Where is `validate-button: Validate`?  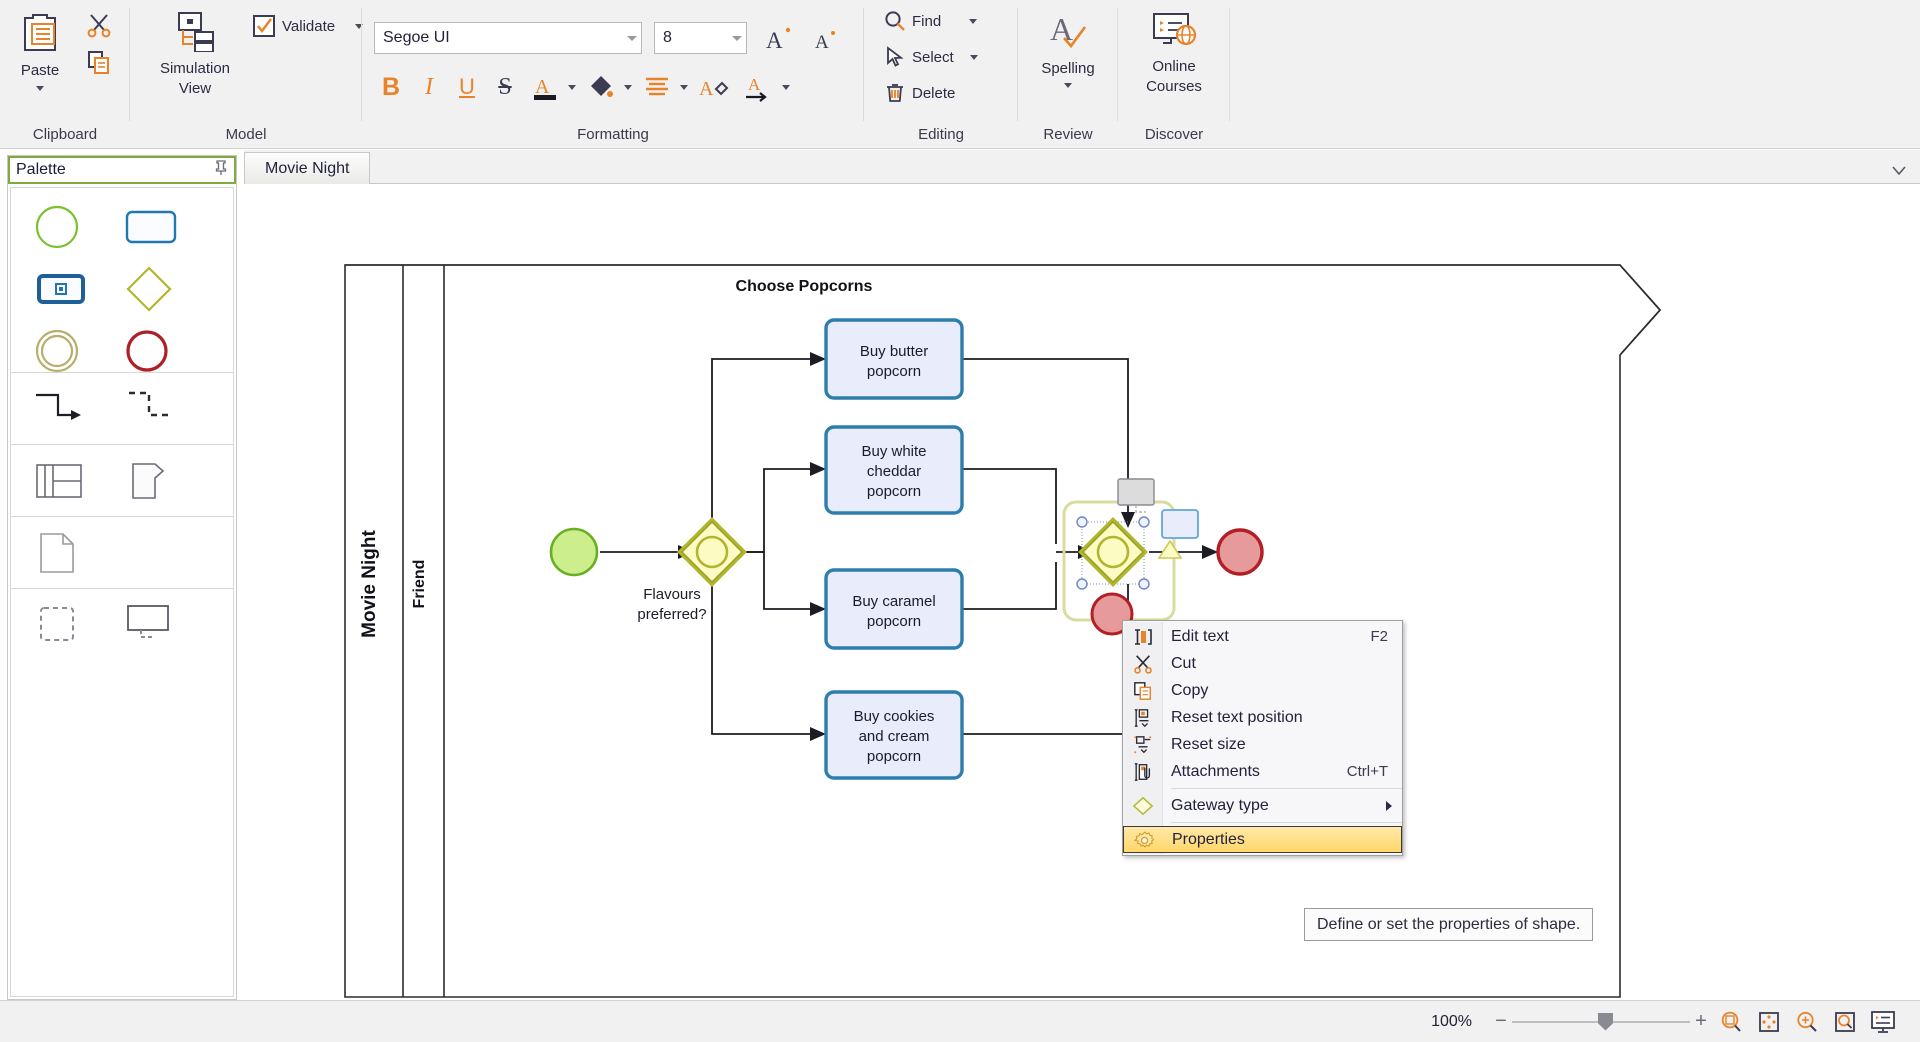 validate-button: Validate is located at coordinates (307, 26).